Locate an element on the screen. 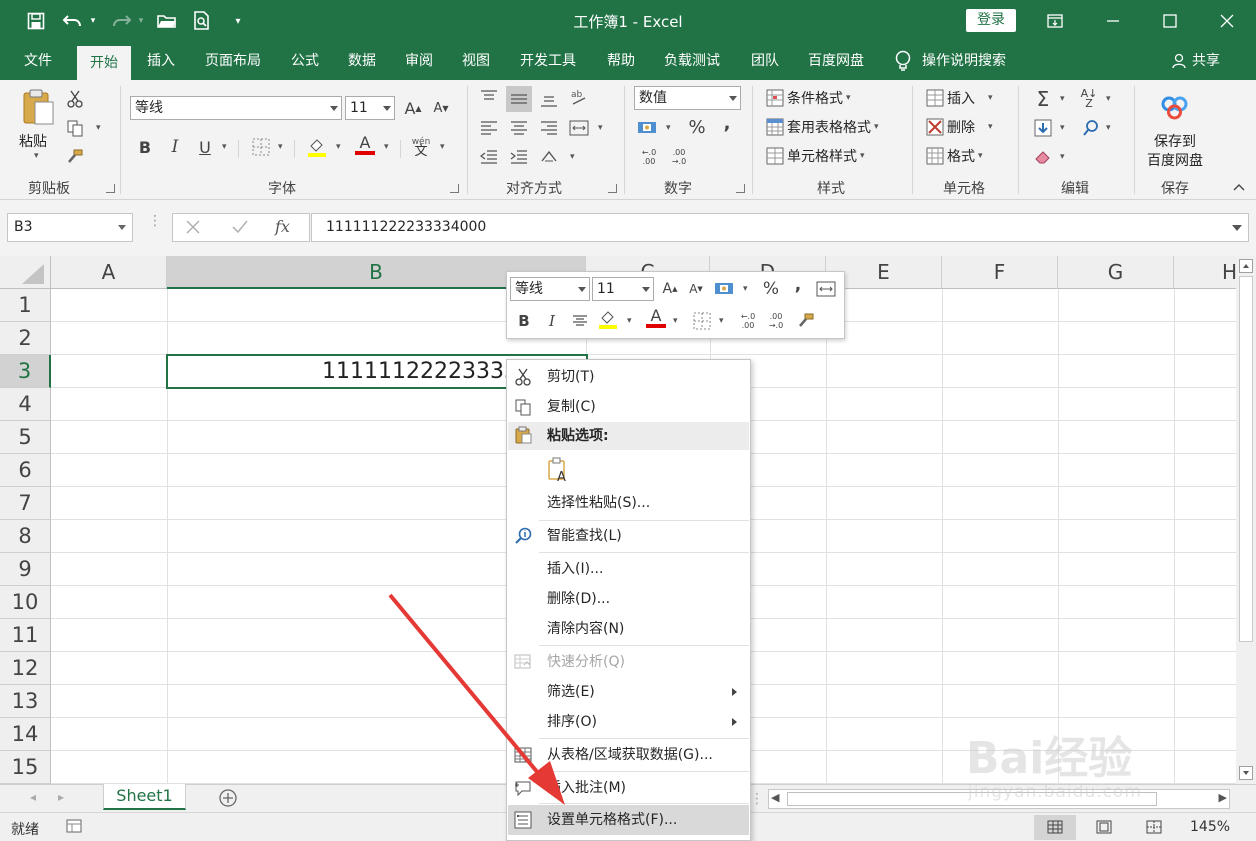  sheet-tab-sheet1: Sheet1 is located at coordinates (144, 797).